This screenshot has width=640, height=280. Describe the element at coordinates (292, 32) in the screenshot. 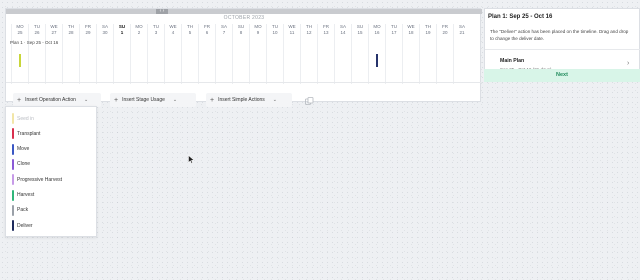

I see `day-number: 11` at that location.